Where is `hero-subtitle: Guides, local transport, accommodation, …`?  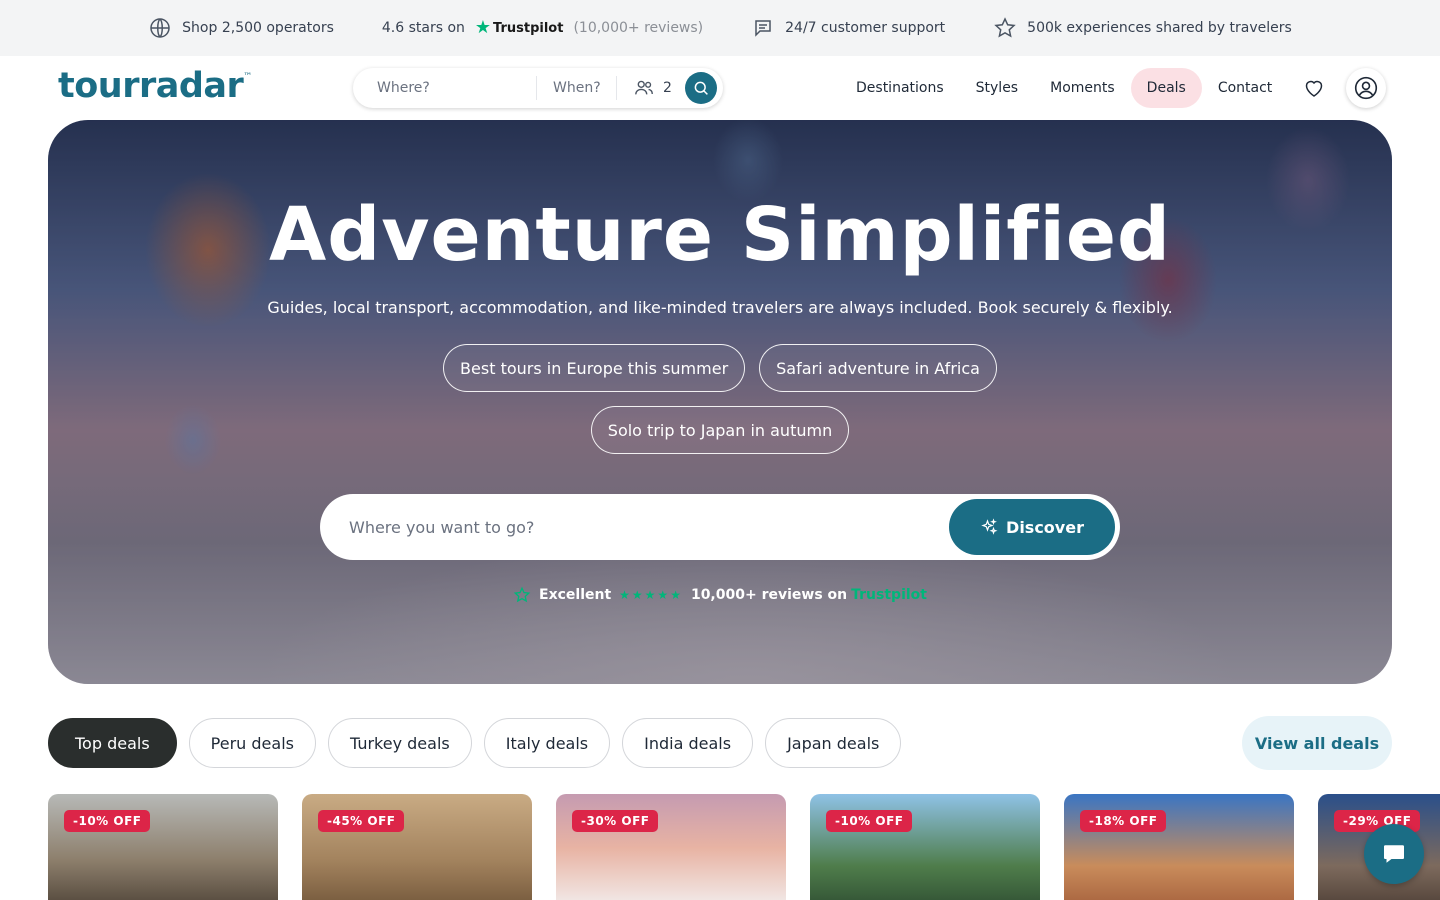
hero-subtitle: Guides, local transport, accommodation, … is located at coordinates (720, 307).